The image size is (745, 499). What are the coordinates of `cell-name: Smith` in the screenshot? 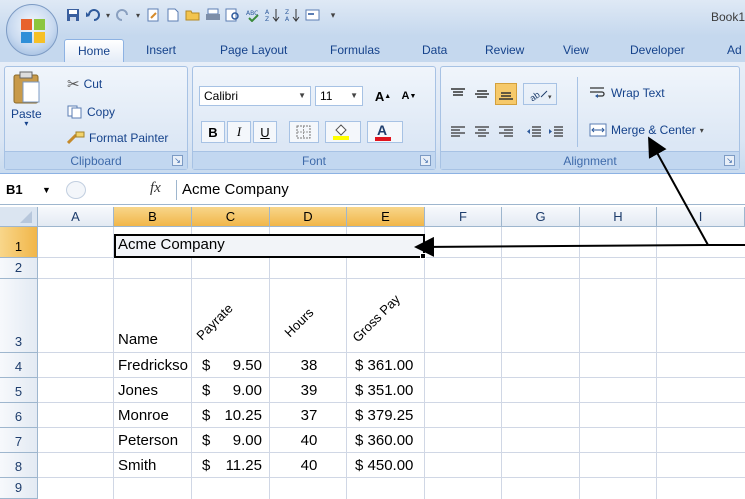 It's located at (137, 465).